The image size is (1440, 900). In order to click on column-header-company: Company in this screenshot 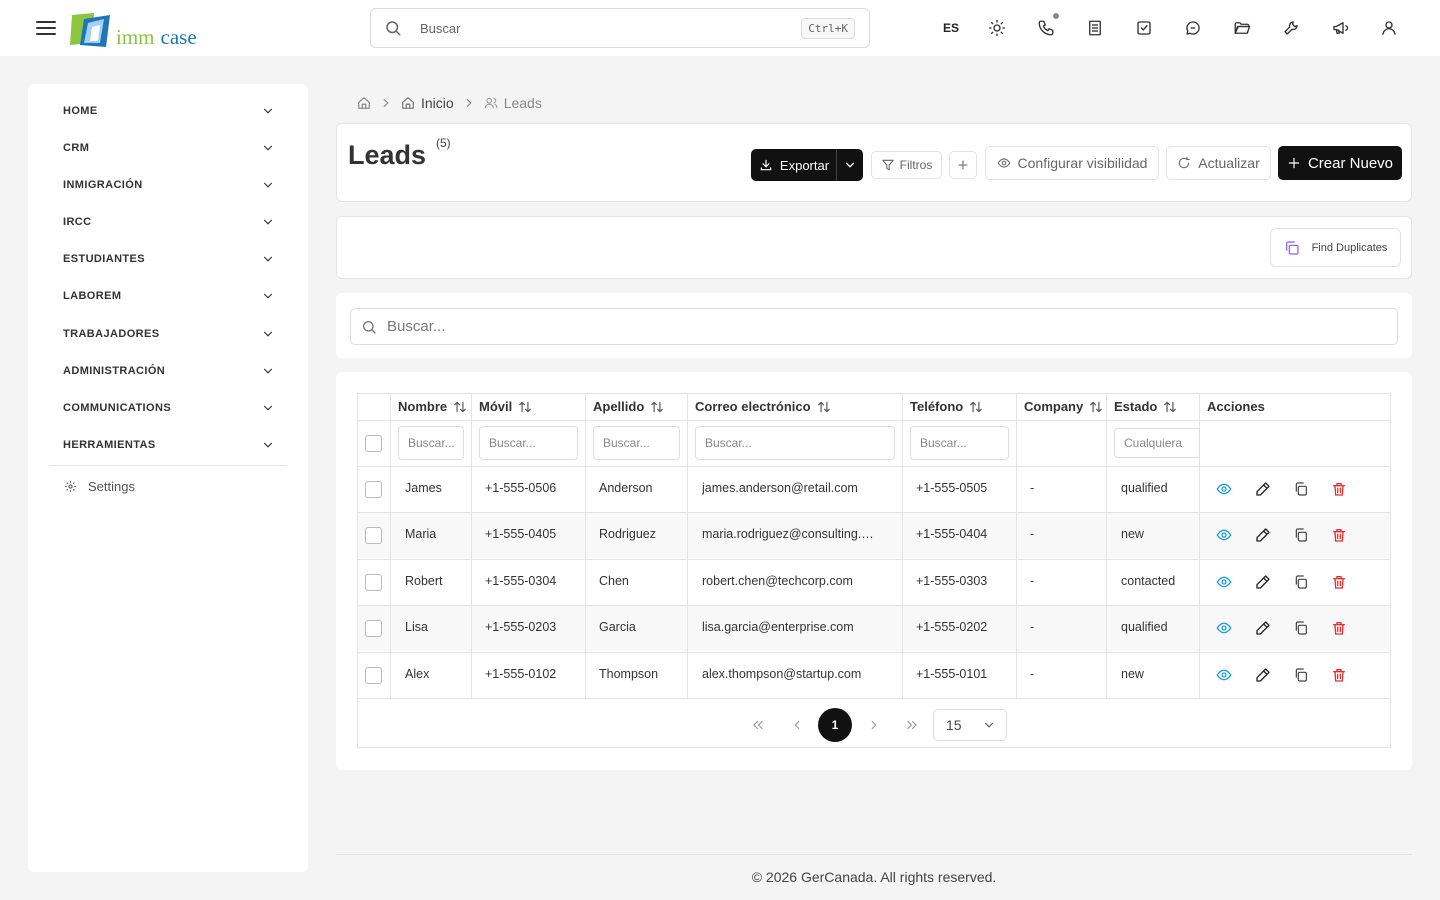, I will do `click(1063, 406)`.